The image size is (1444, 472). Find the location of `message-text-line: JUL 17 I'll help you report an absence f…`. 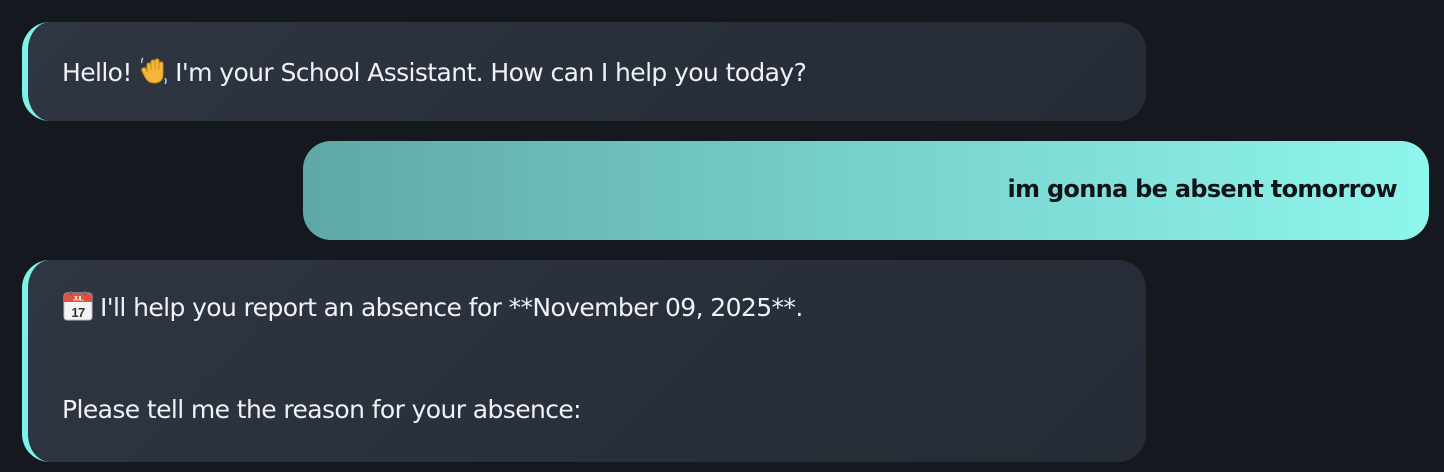

message-text-line: JUL 17 I'll help you report an absence f… is located at coordinates (432, 306).